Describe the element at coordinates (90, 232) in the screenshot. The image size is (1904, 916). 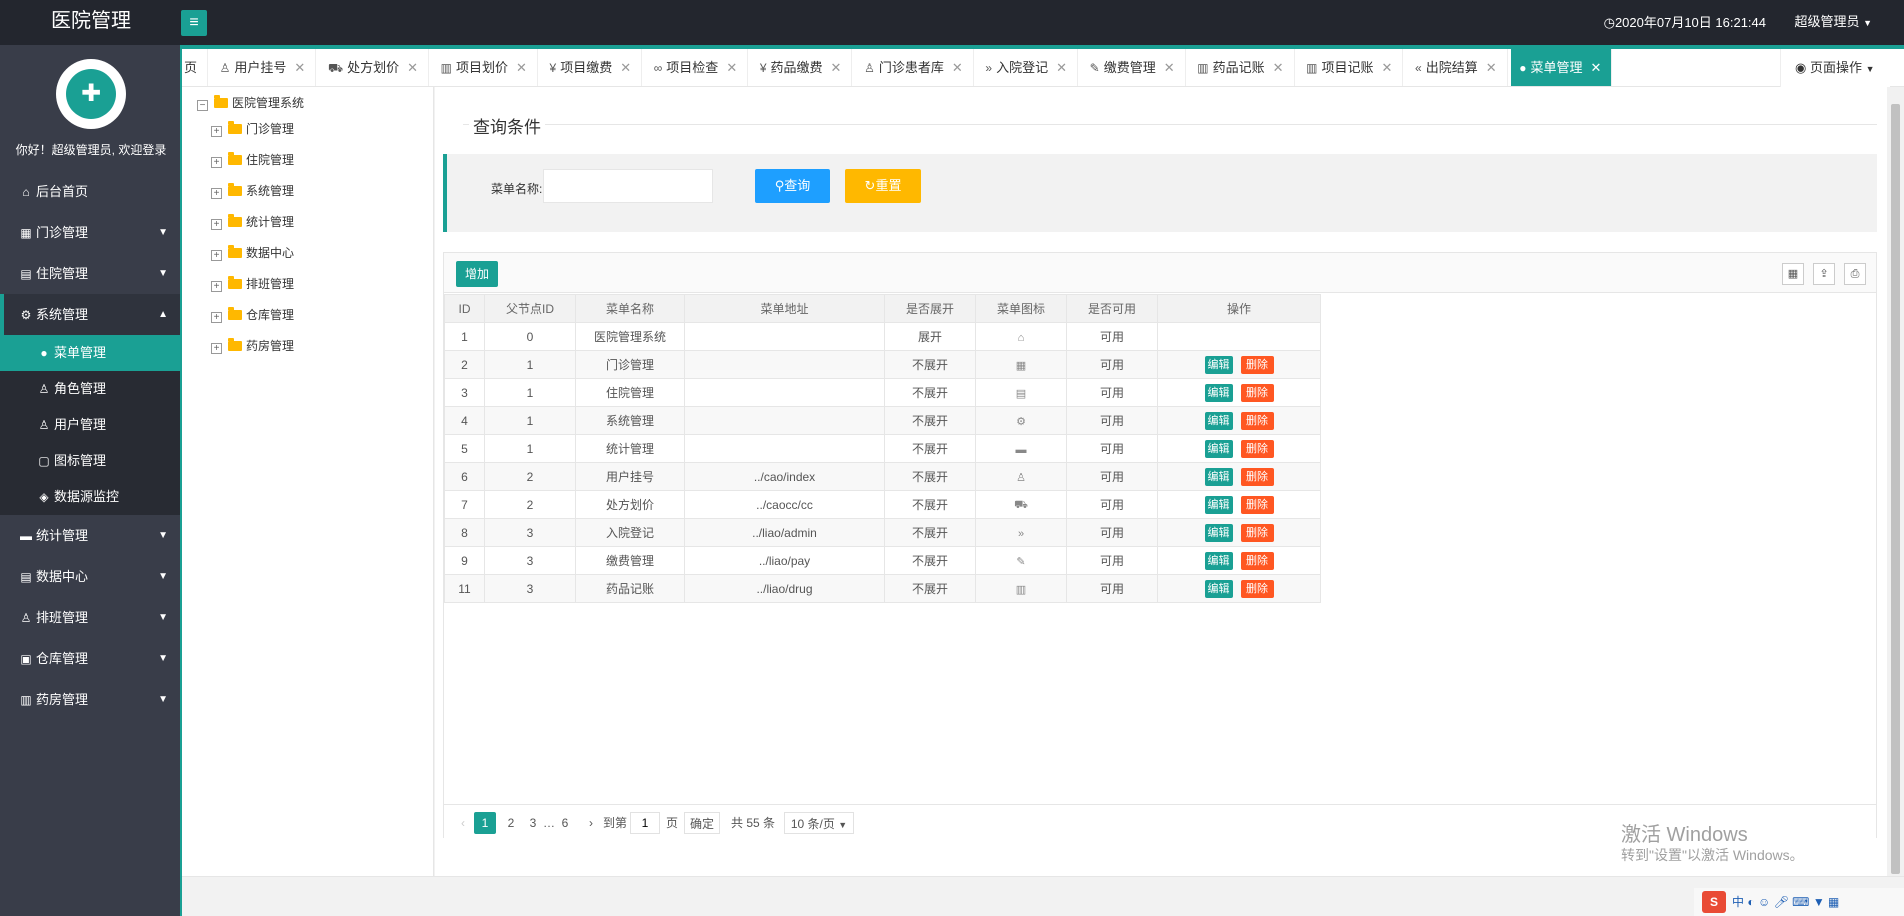
I see `sidebar-item-outpatient: ▦ 门诊管理 ▼` at that location.